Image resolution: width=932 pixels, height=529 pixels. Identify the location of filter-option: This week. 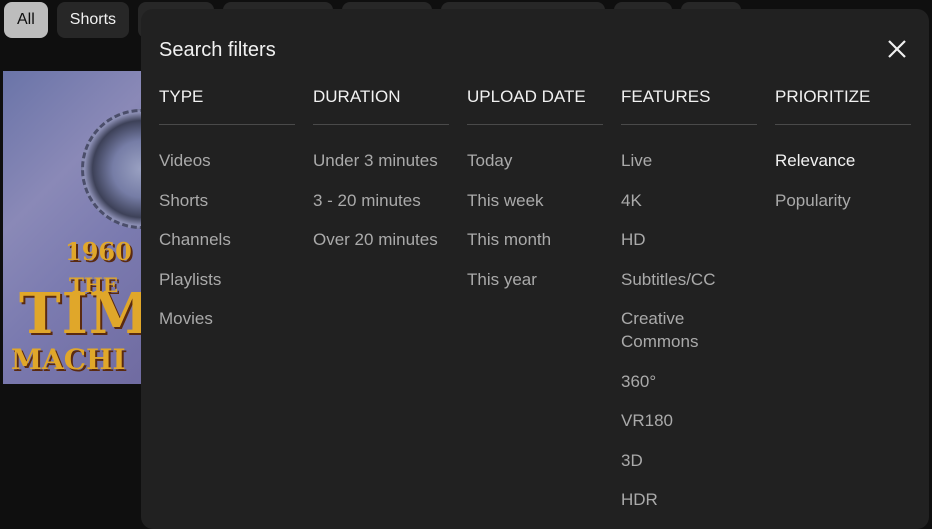
(535, 200).